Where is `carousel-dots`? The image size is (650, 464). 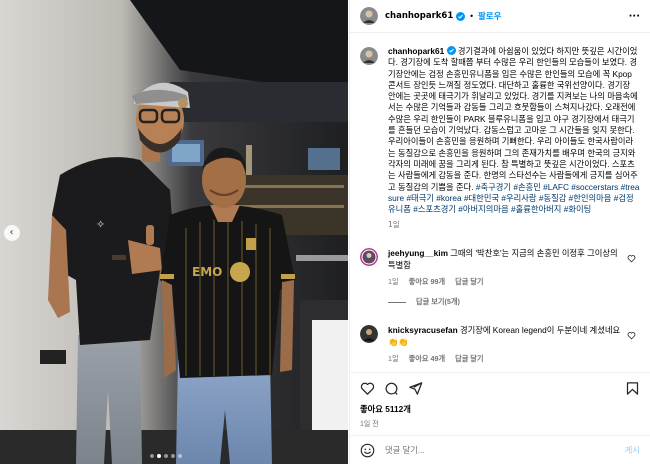 carousel-dots is located at coordinates (166, 456).